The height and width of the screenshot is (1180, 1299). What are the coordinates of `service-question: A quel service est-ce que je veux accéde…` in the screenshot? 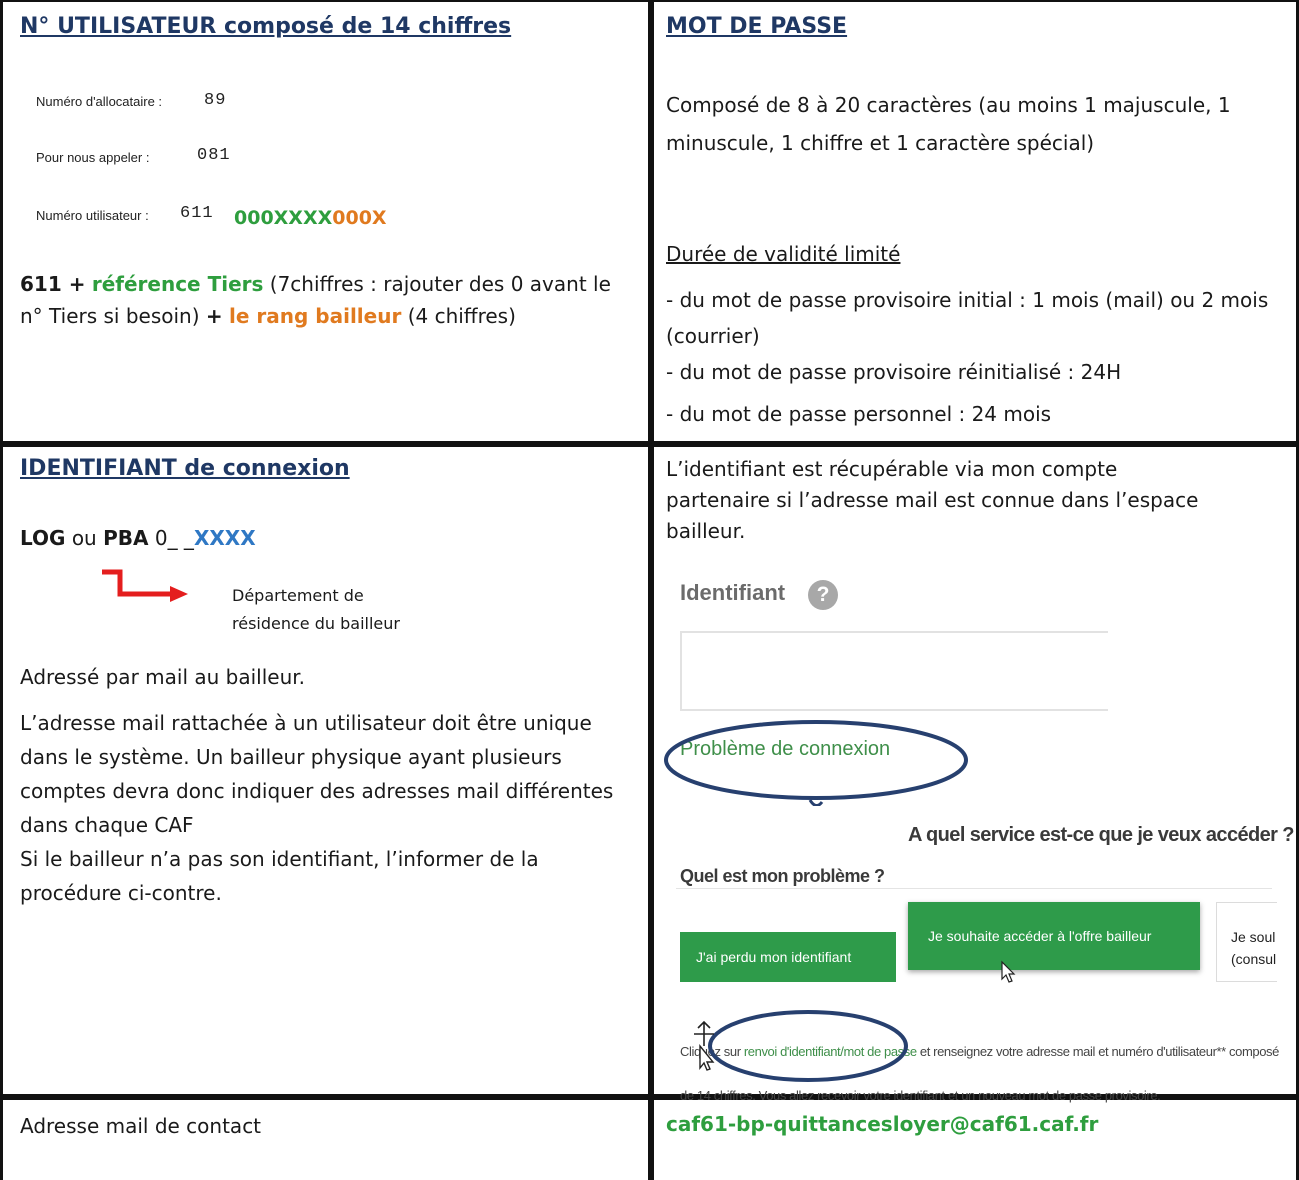 It's located at (1101, 835).